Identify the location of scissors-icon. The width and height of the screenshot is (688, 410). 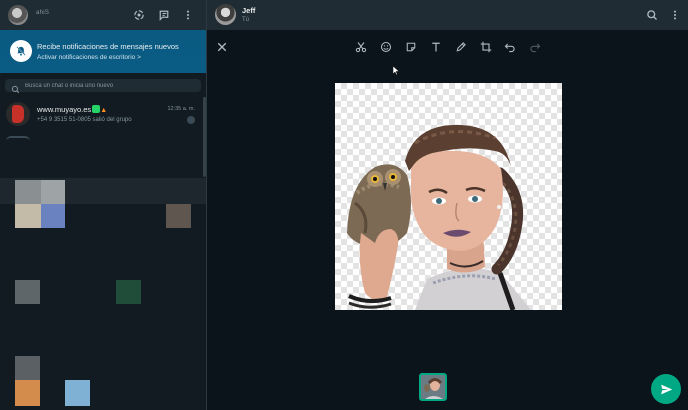
(361, 47).